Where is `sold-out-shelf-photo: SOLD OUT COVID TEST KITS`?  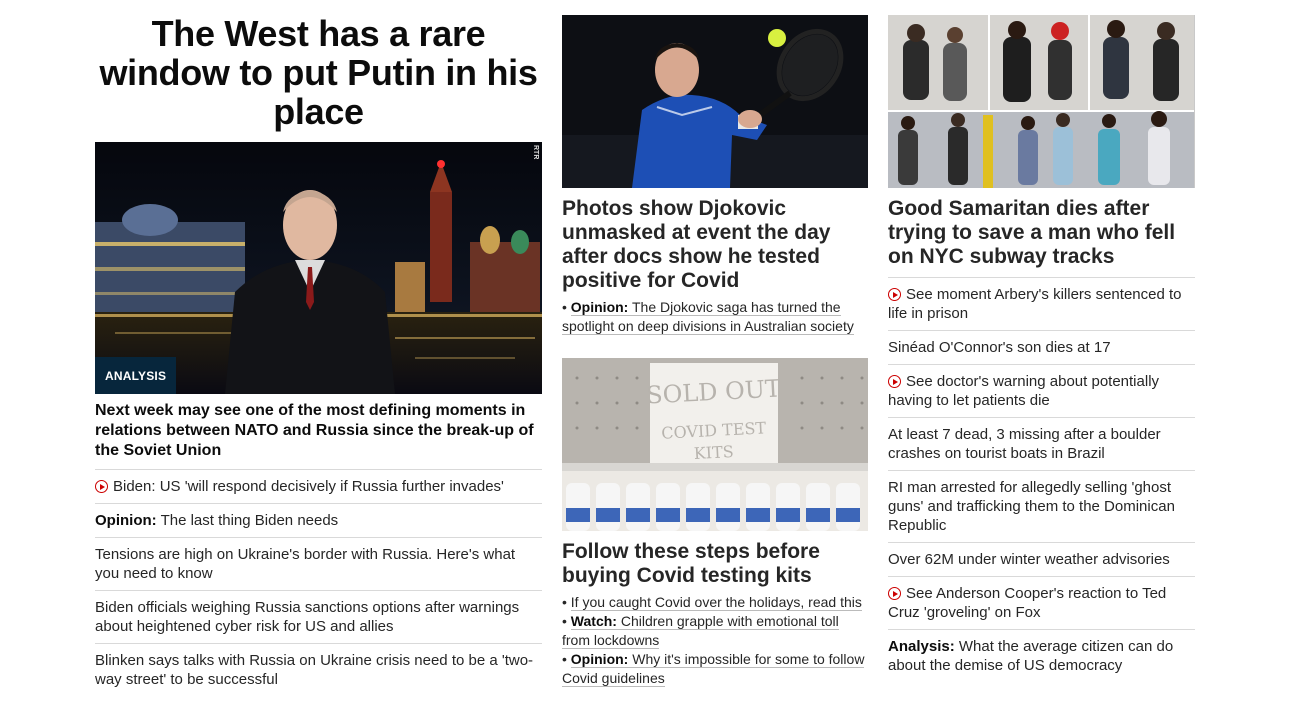
sold-out-shelf-photo: SOLD OUT COVID TEST KITS is located at coordinates (715, 444).